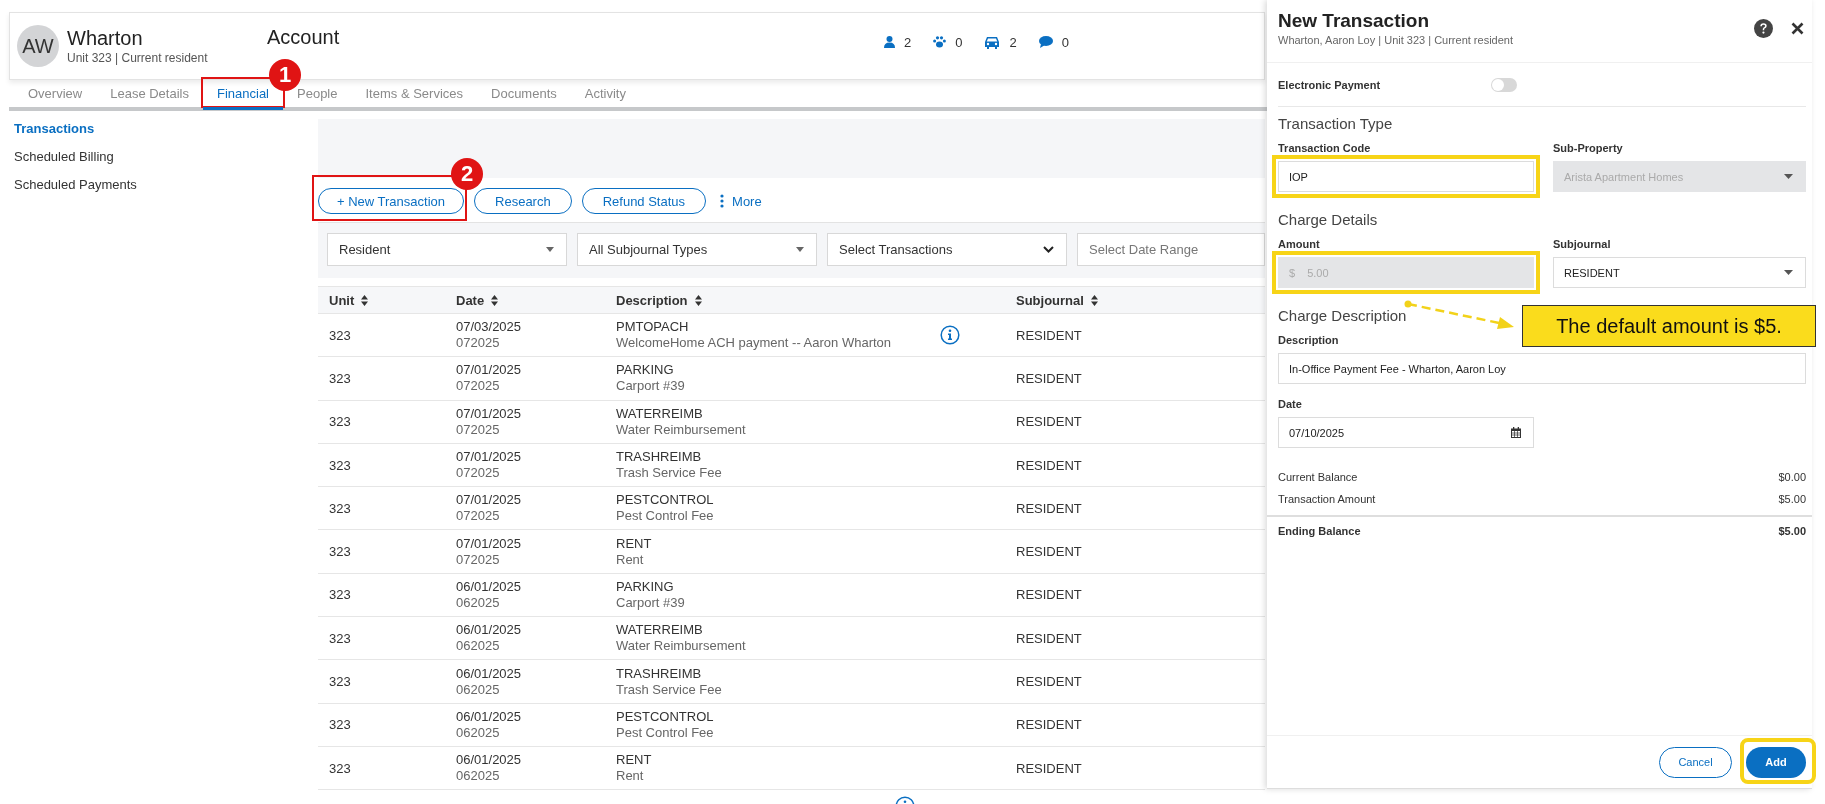 The image size is (1825, 804). Describe the element at coordinates (1542, 368) in the screenshot. I see `input-field: In-Office Payment Fee - Wharton, Aaron Loy` at that location.